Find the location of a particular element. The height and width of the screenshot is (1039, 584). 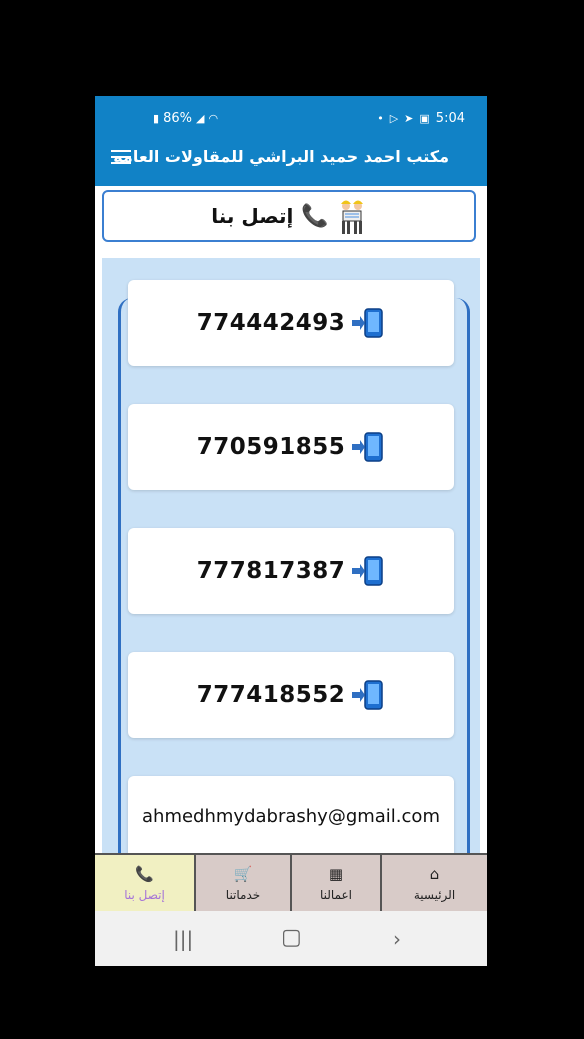

status-time: 5:04 is located at coordinates (450, 118).